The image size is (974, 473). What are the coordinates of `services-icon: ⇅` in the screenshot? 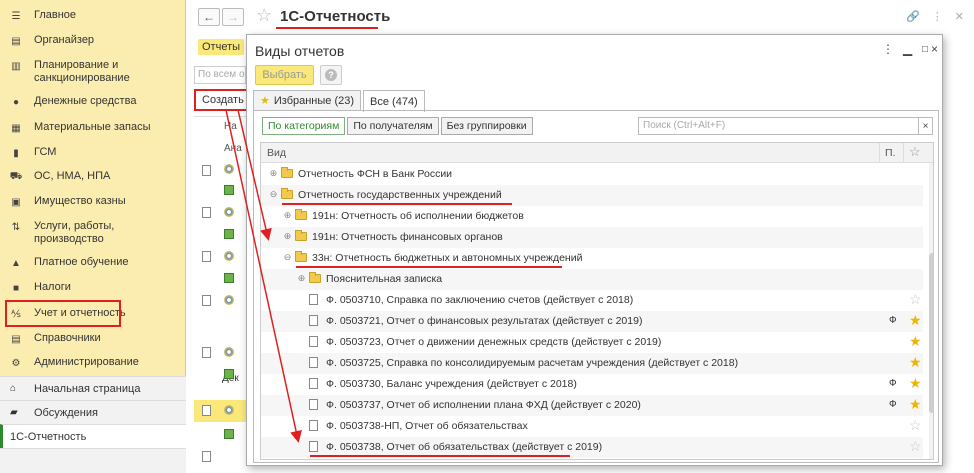 It's located at (16, 227).